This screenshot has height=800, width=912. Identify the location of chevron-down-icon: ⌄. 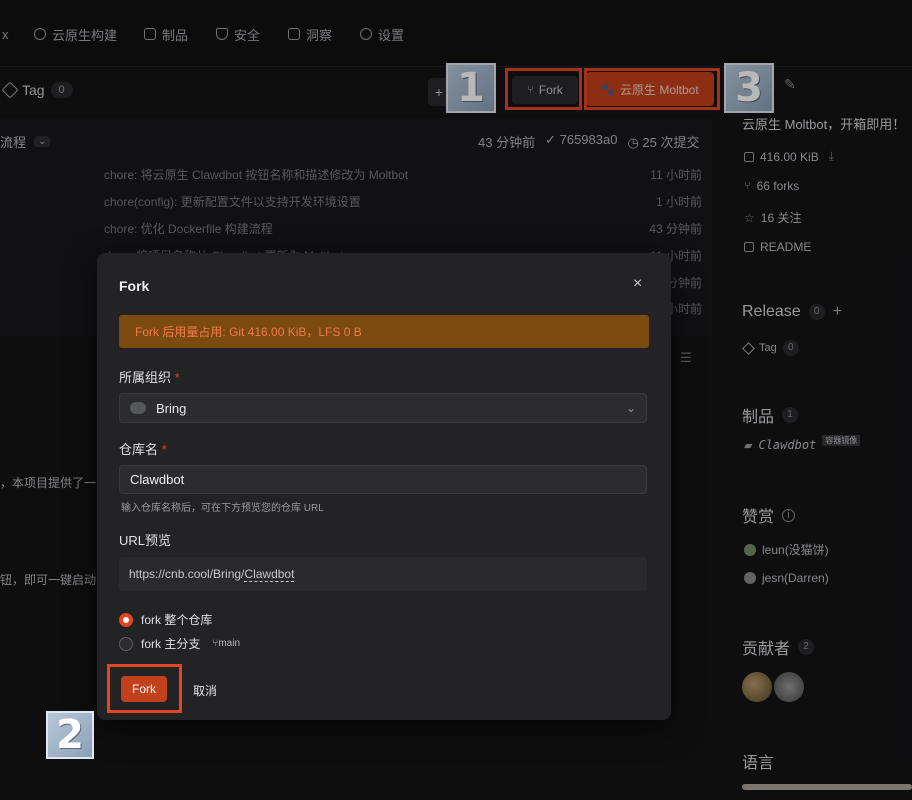
(630, 408).